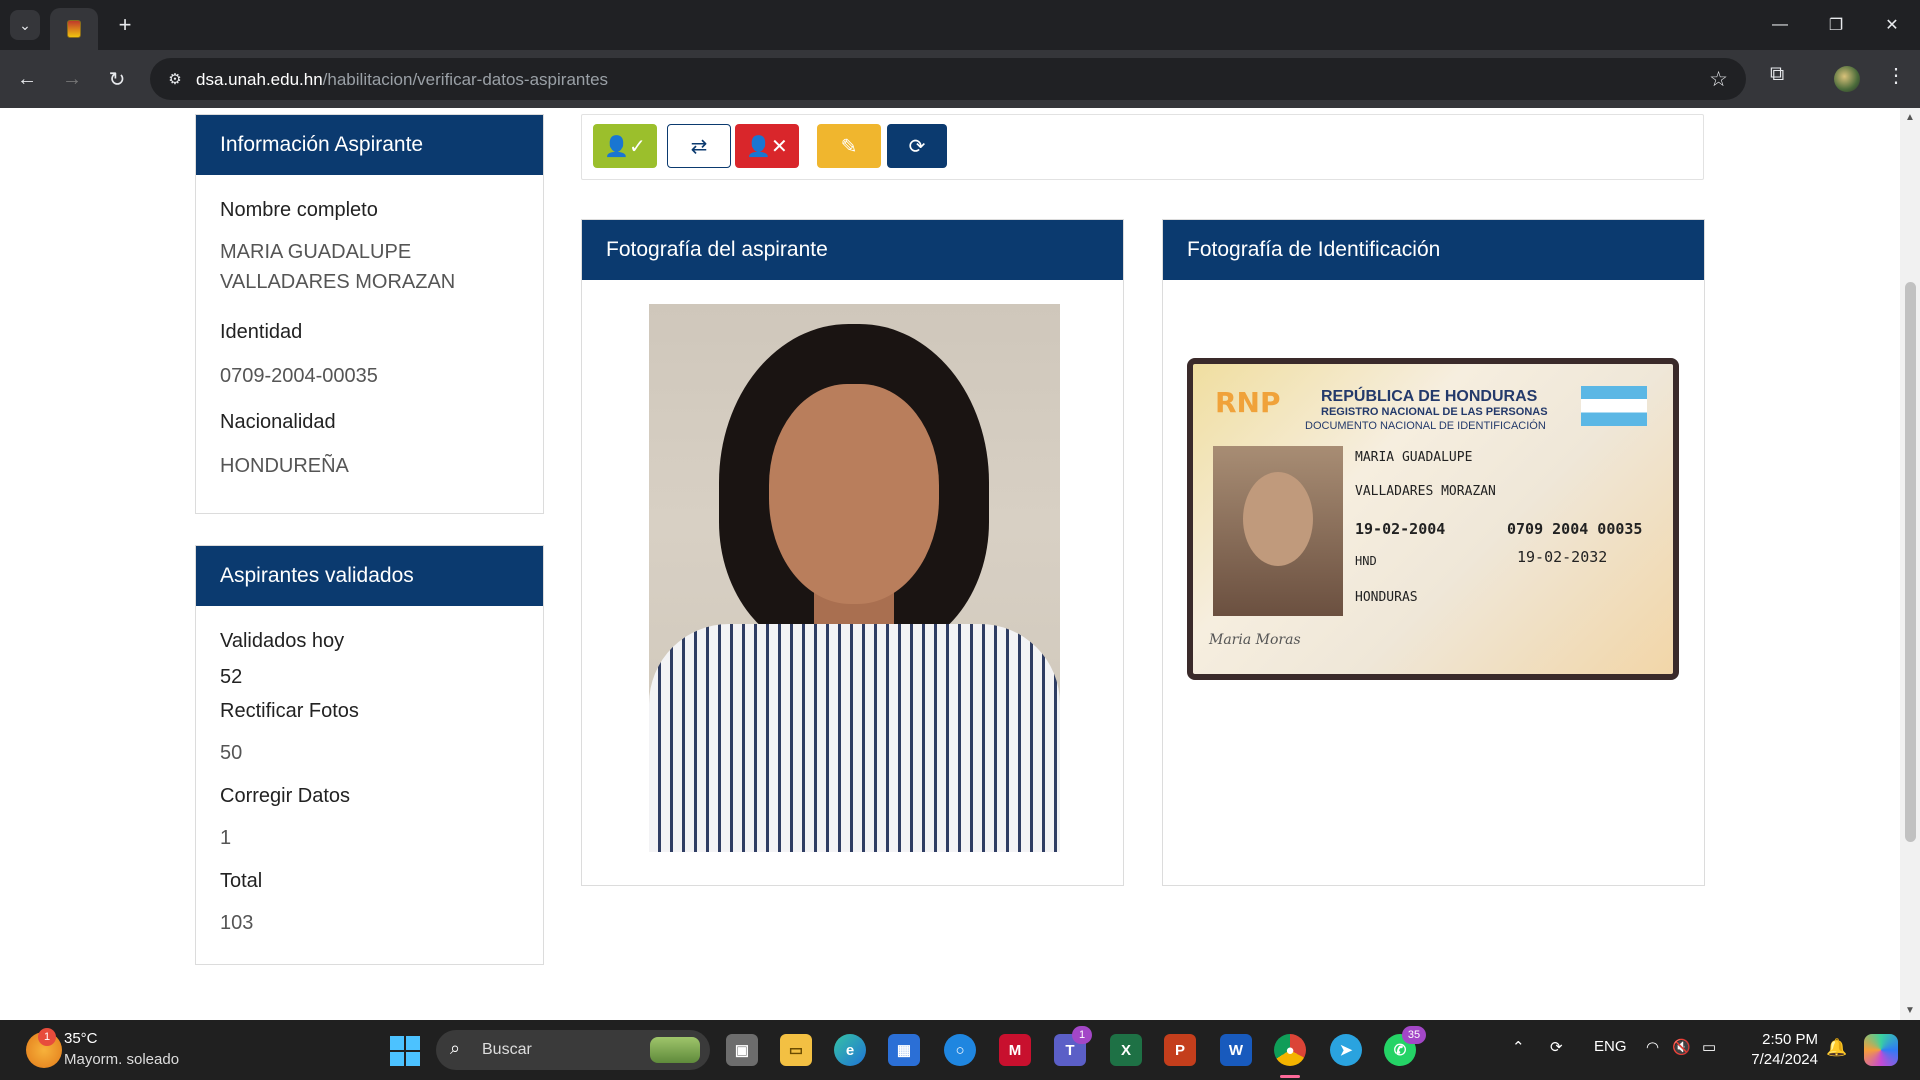 This screenshot has width=1920, height=1080. What do you see at coordinates (1082, 1035) in the screenshot?
I see `teams-badge: 1` at bounding box center [1082, 1035].